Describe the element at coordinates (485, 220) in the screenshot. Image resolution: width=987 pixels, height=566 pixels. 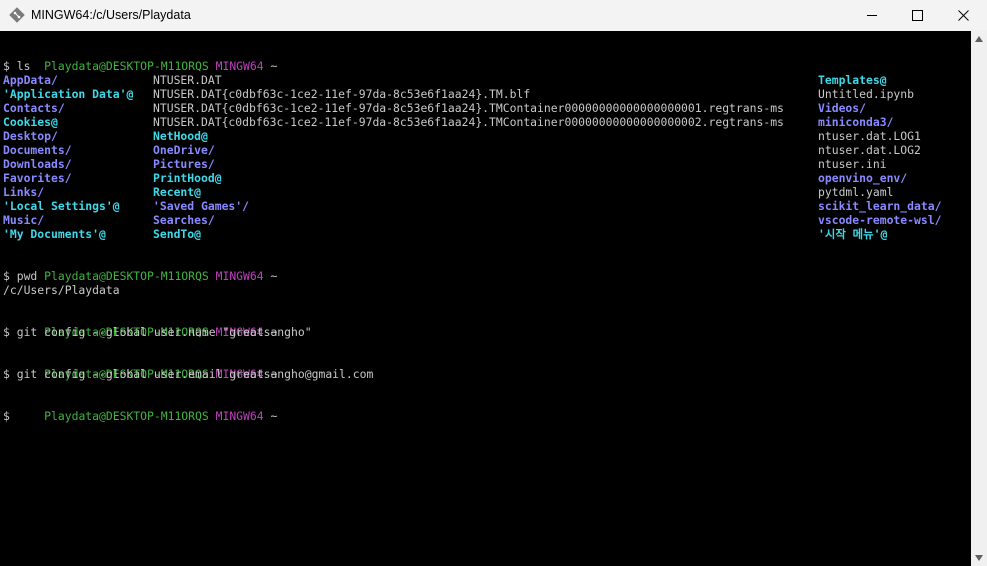
I see `ls-row: Music/Searches/vscode-remote-wsl/` at that location.